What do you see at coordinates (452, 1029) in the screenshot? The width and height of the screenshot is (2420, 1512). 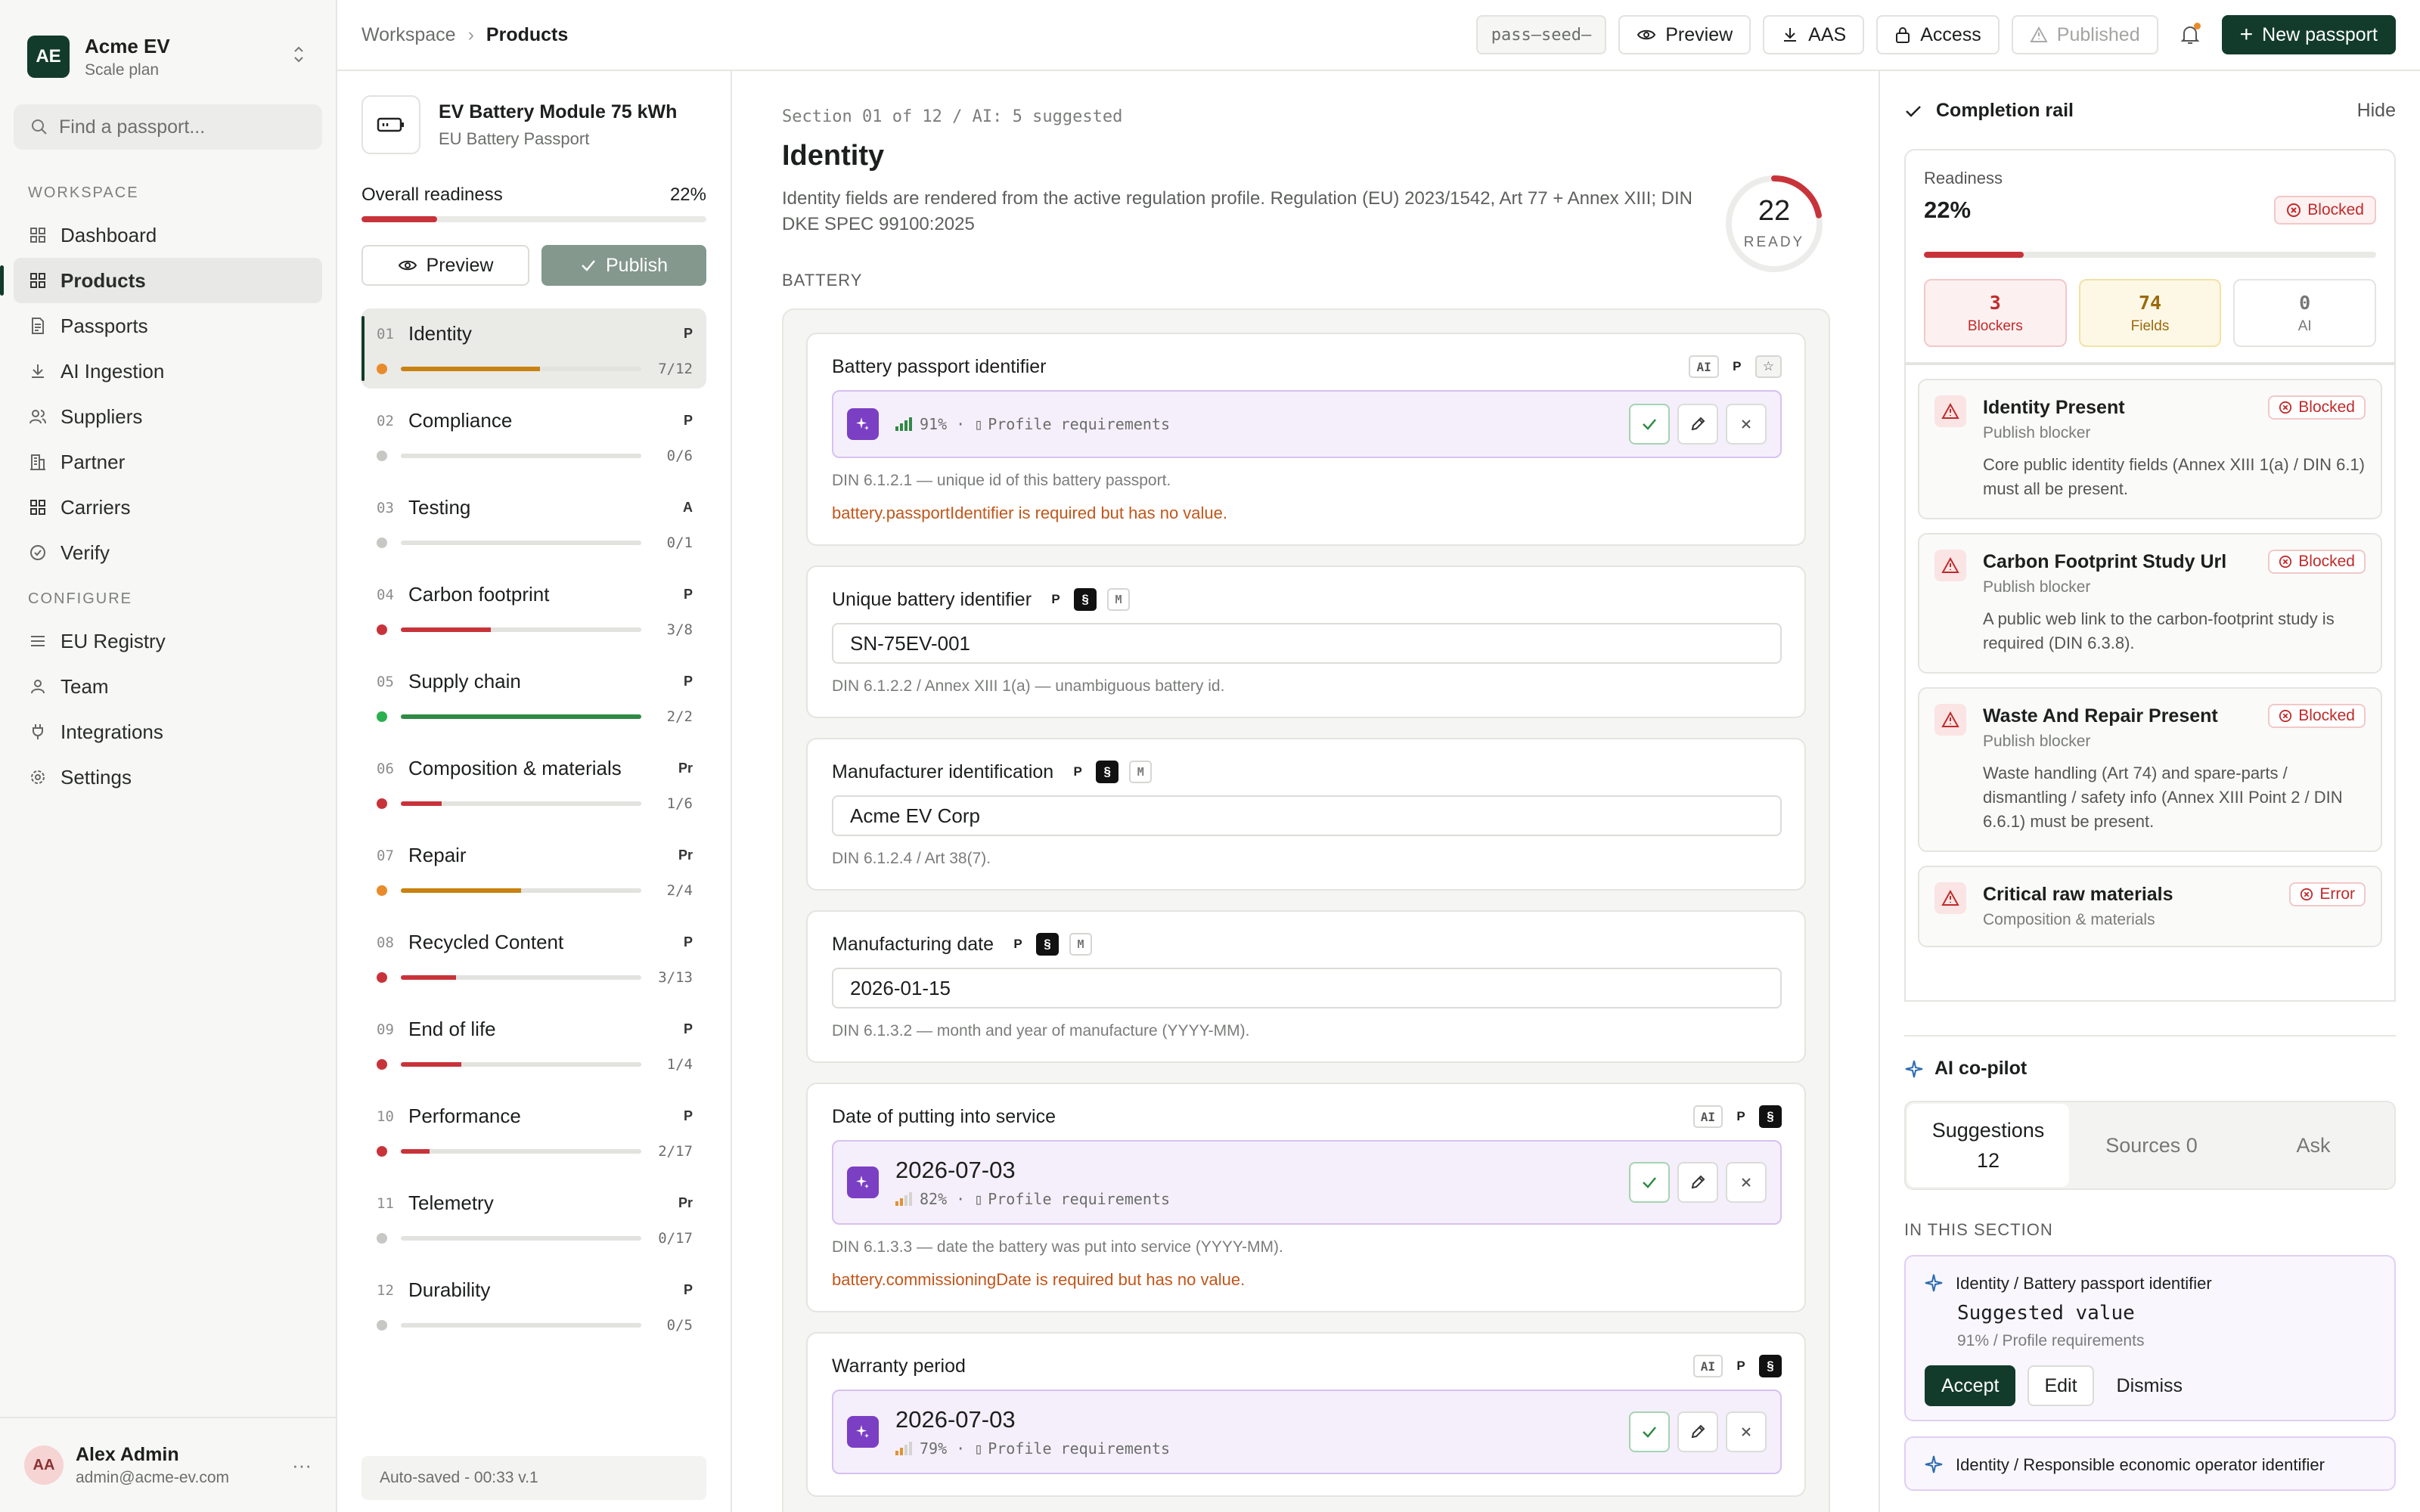 I see `section-title: End of life` at bounding box center [452, 1029].